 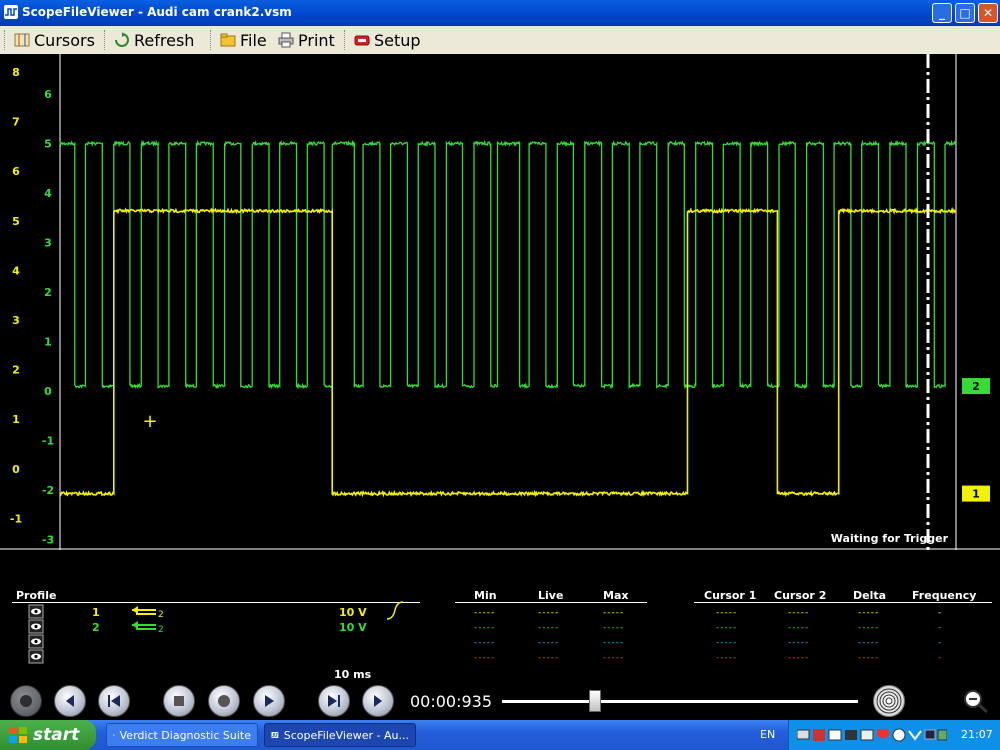 What do you see at coordinates (179, 701) in the screenshot?
I see `stop-button` at bounding box center [179, 701].